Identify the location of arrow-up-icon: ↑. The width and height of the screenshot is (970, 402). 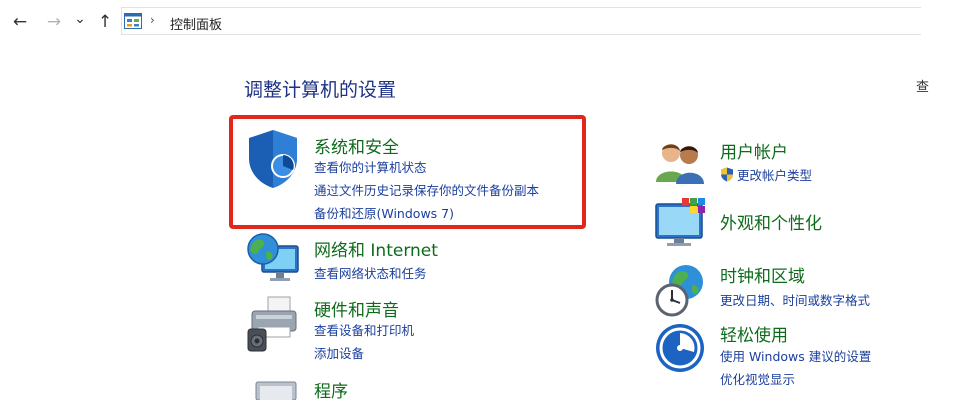
(105, 22).